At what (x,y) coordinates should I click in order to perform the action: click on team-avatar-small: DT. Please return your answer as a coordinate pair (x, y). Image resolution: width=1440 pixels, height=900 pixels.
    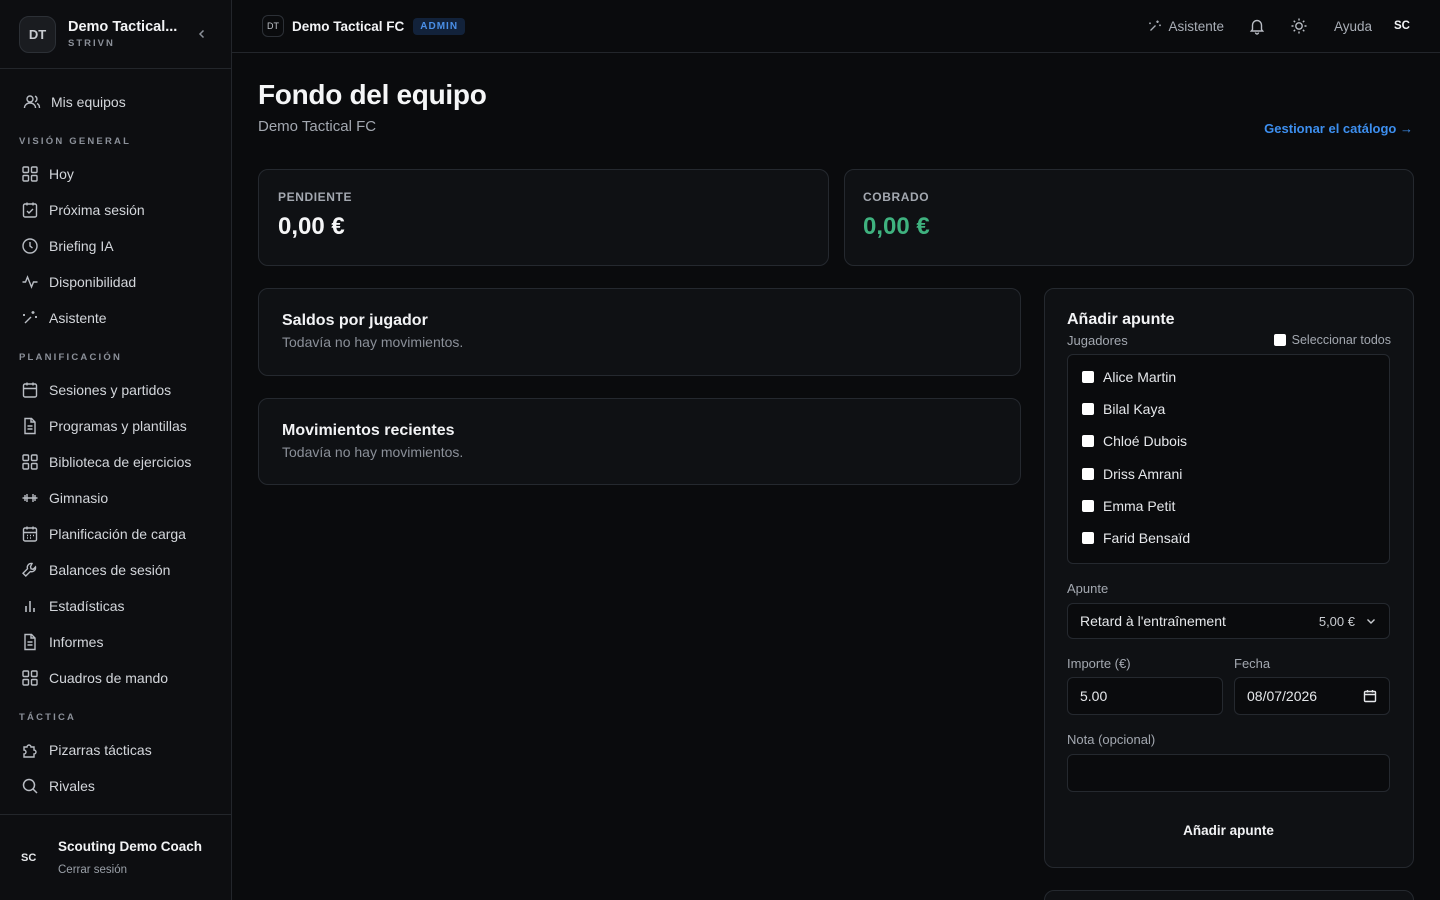
    Looking at the image, I should click on (273, 26).